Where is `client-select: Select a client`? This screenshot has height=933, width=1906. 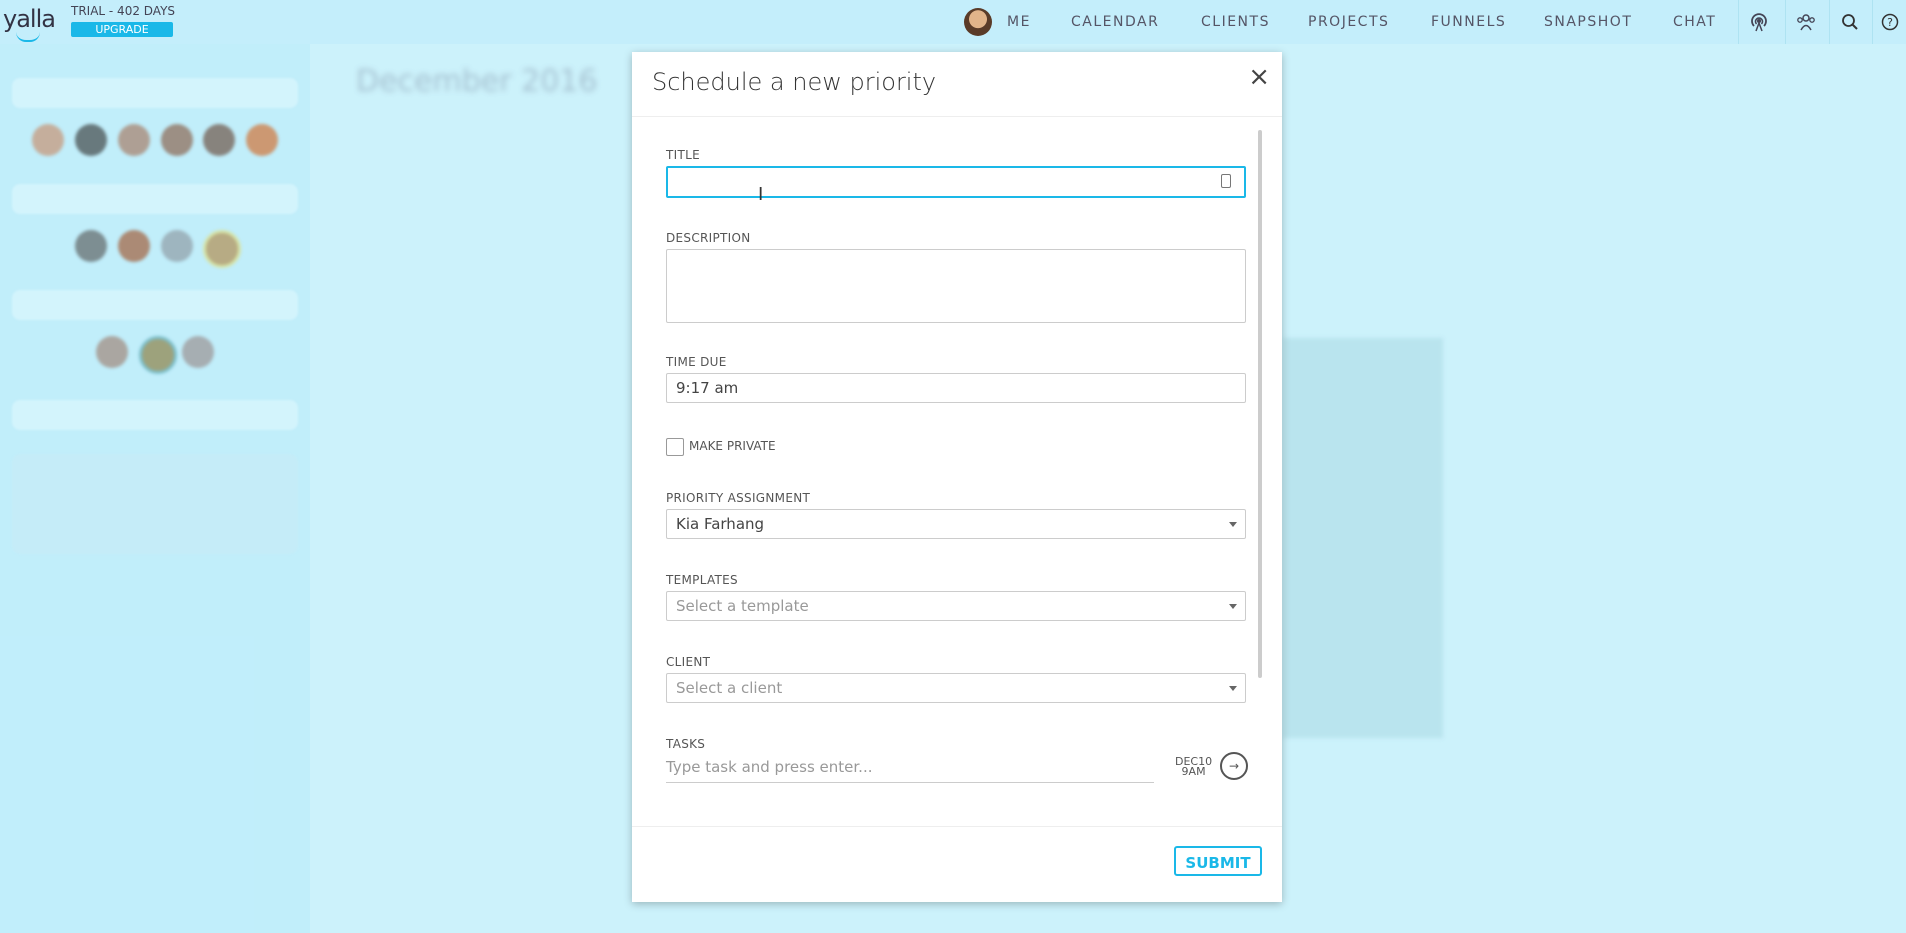 client-select: Select a client is located at coordinates (956, 688).